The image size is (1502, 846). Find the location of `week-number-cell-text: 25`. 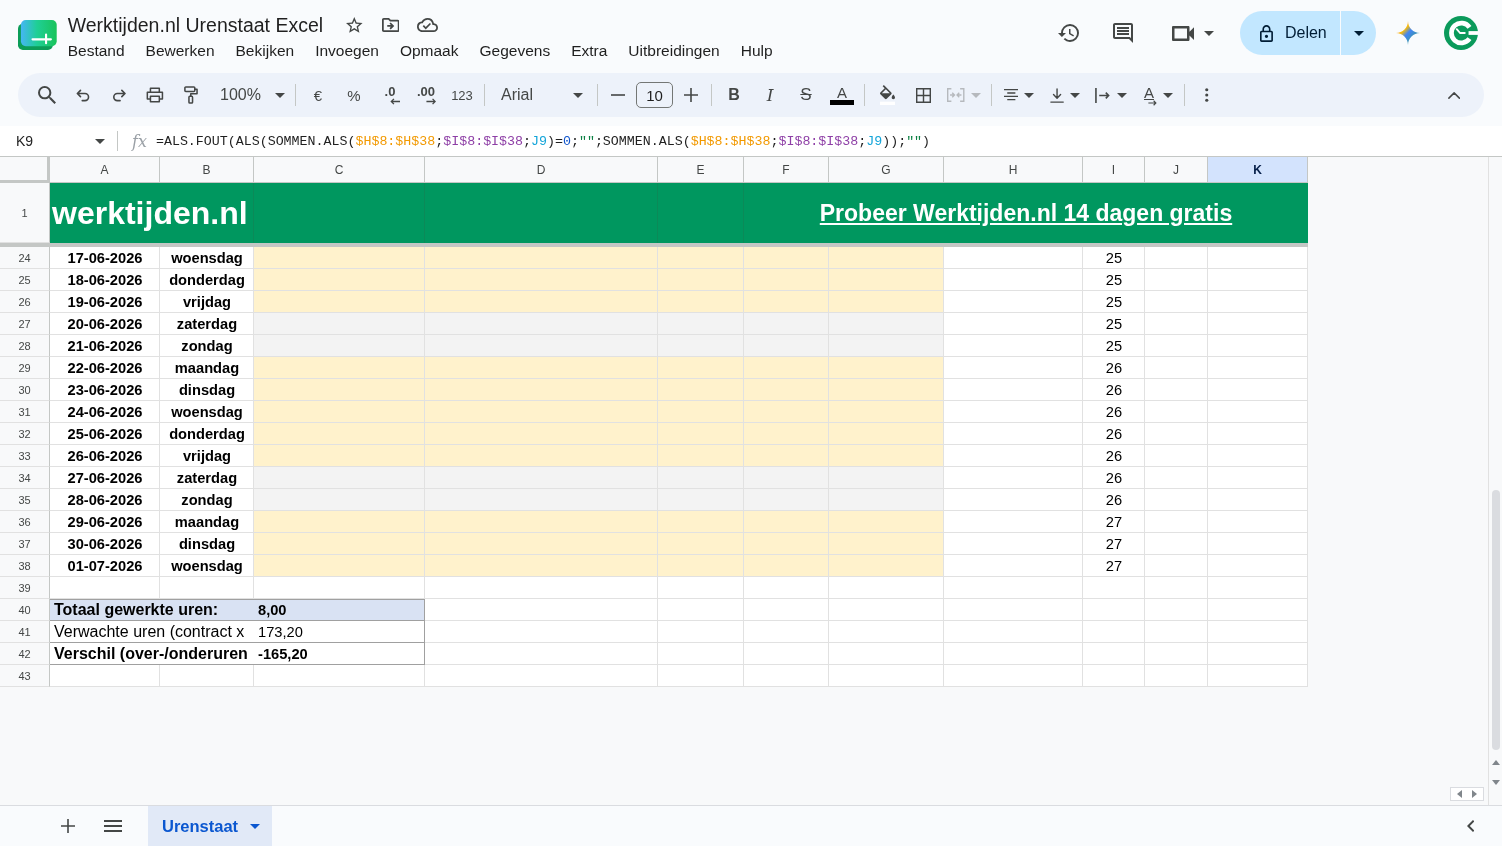

week-number-cell-text: 25 is located at coordinates (1114, 258).